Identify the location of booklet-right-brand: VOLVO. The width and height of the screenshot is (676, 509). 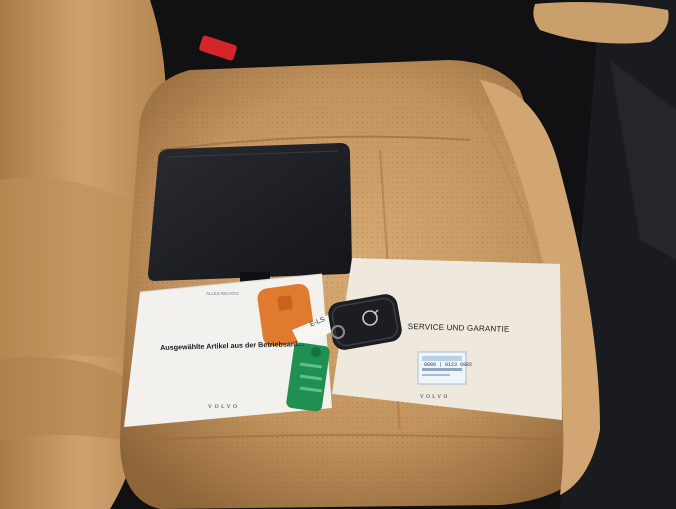
(435, 397).